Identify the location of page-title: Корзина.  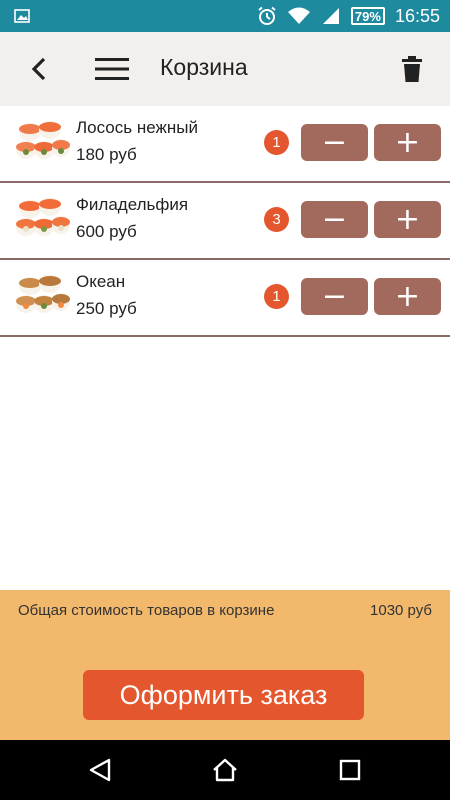
(204, 67).